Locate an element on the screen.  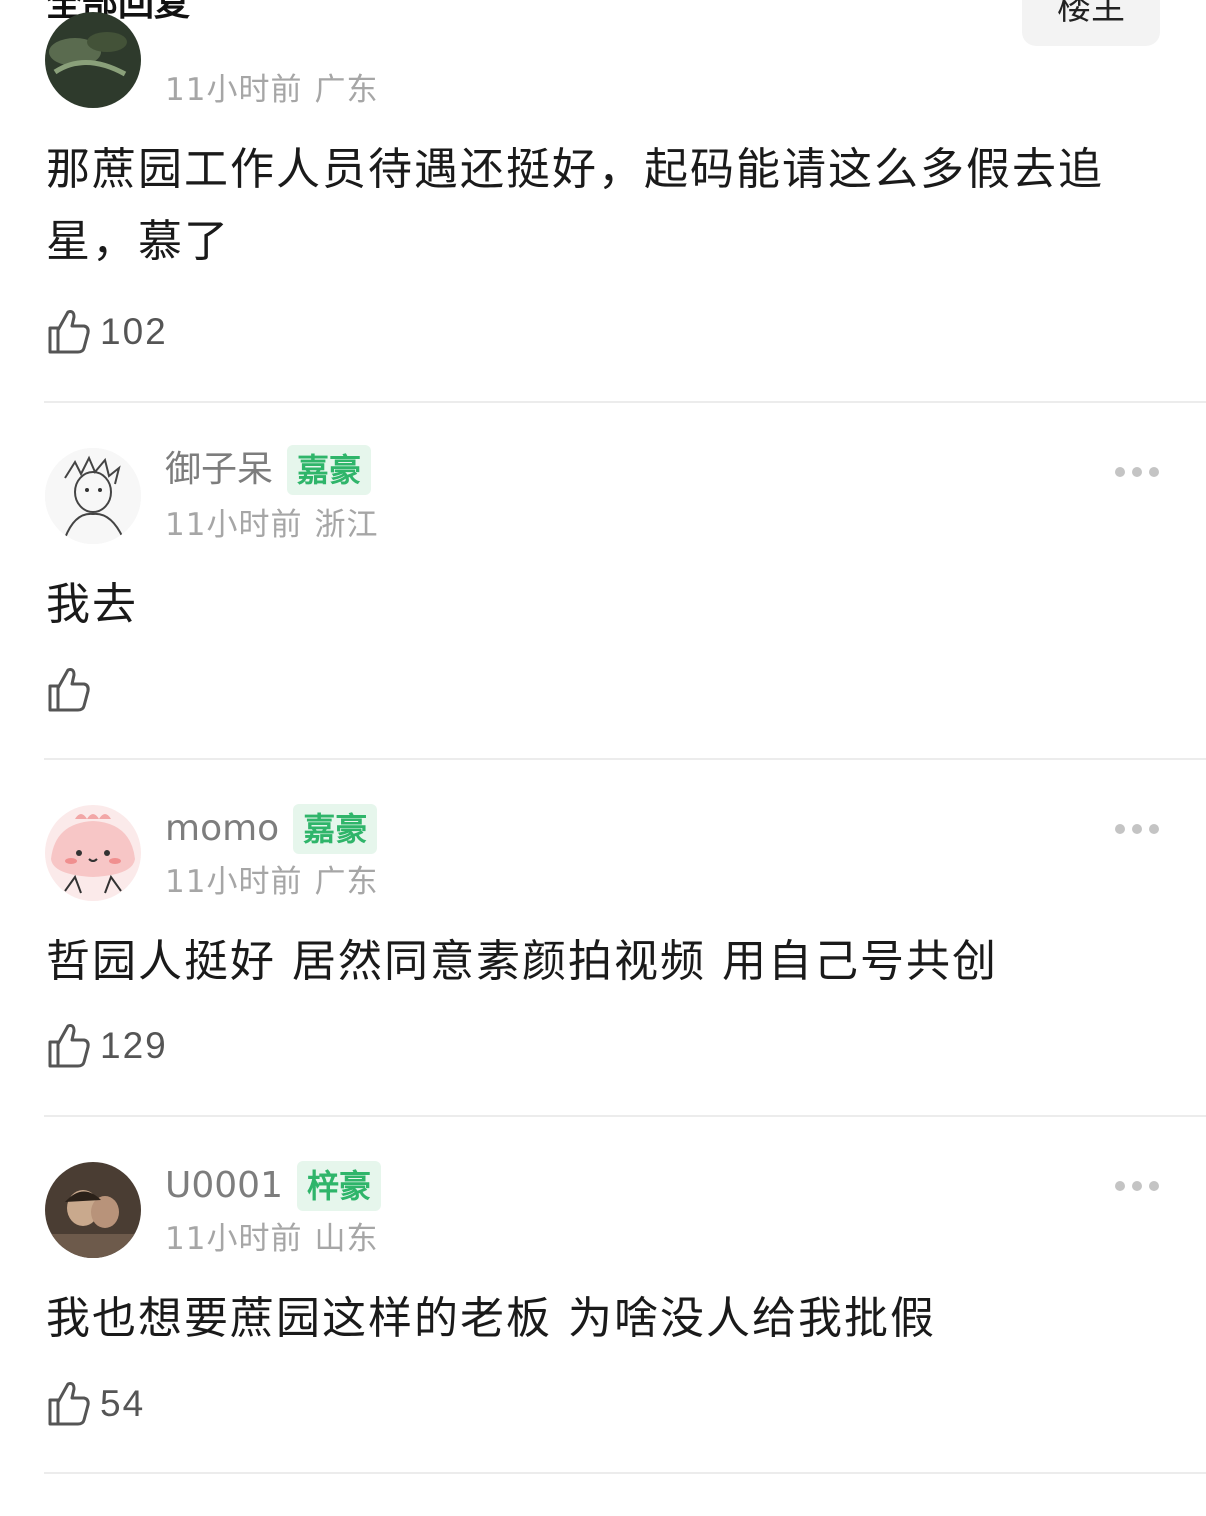
like-button is located at coordinates (73, 691).